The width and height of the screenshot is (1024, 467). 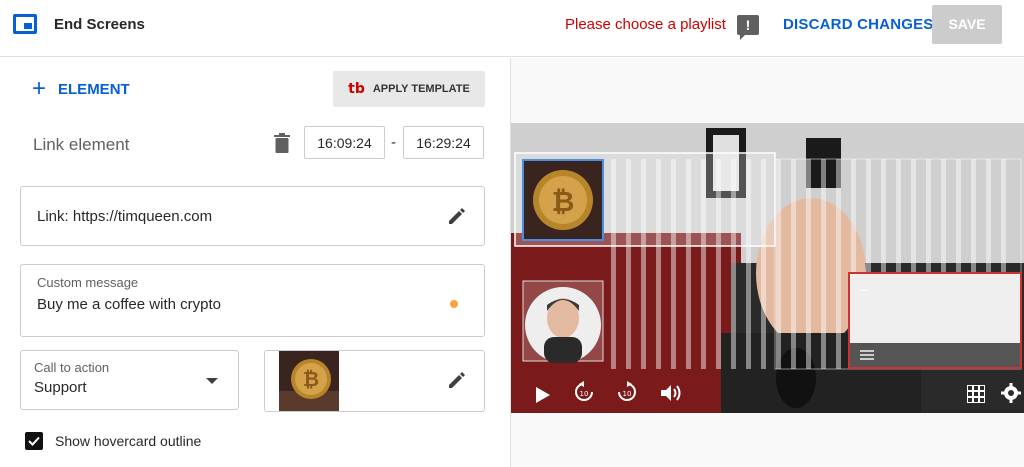 What do you see at coordinates (81, 144) in the screenshot?
I see `element-title: Link element` at bounding box center [81, 144].